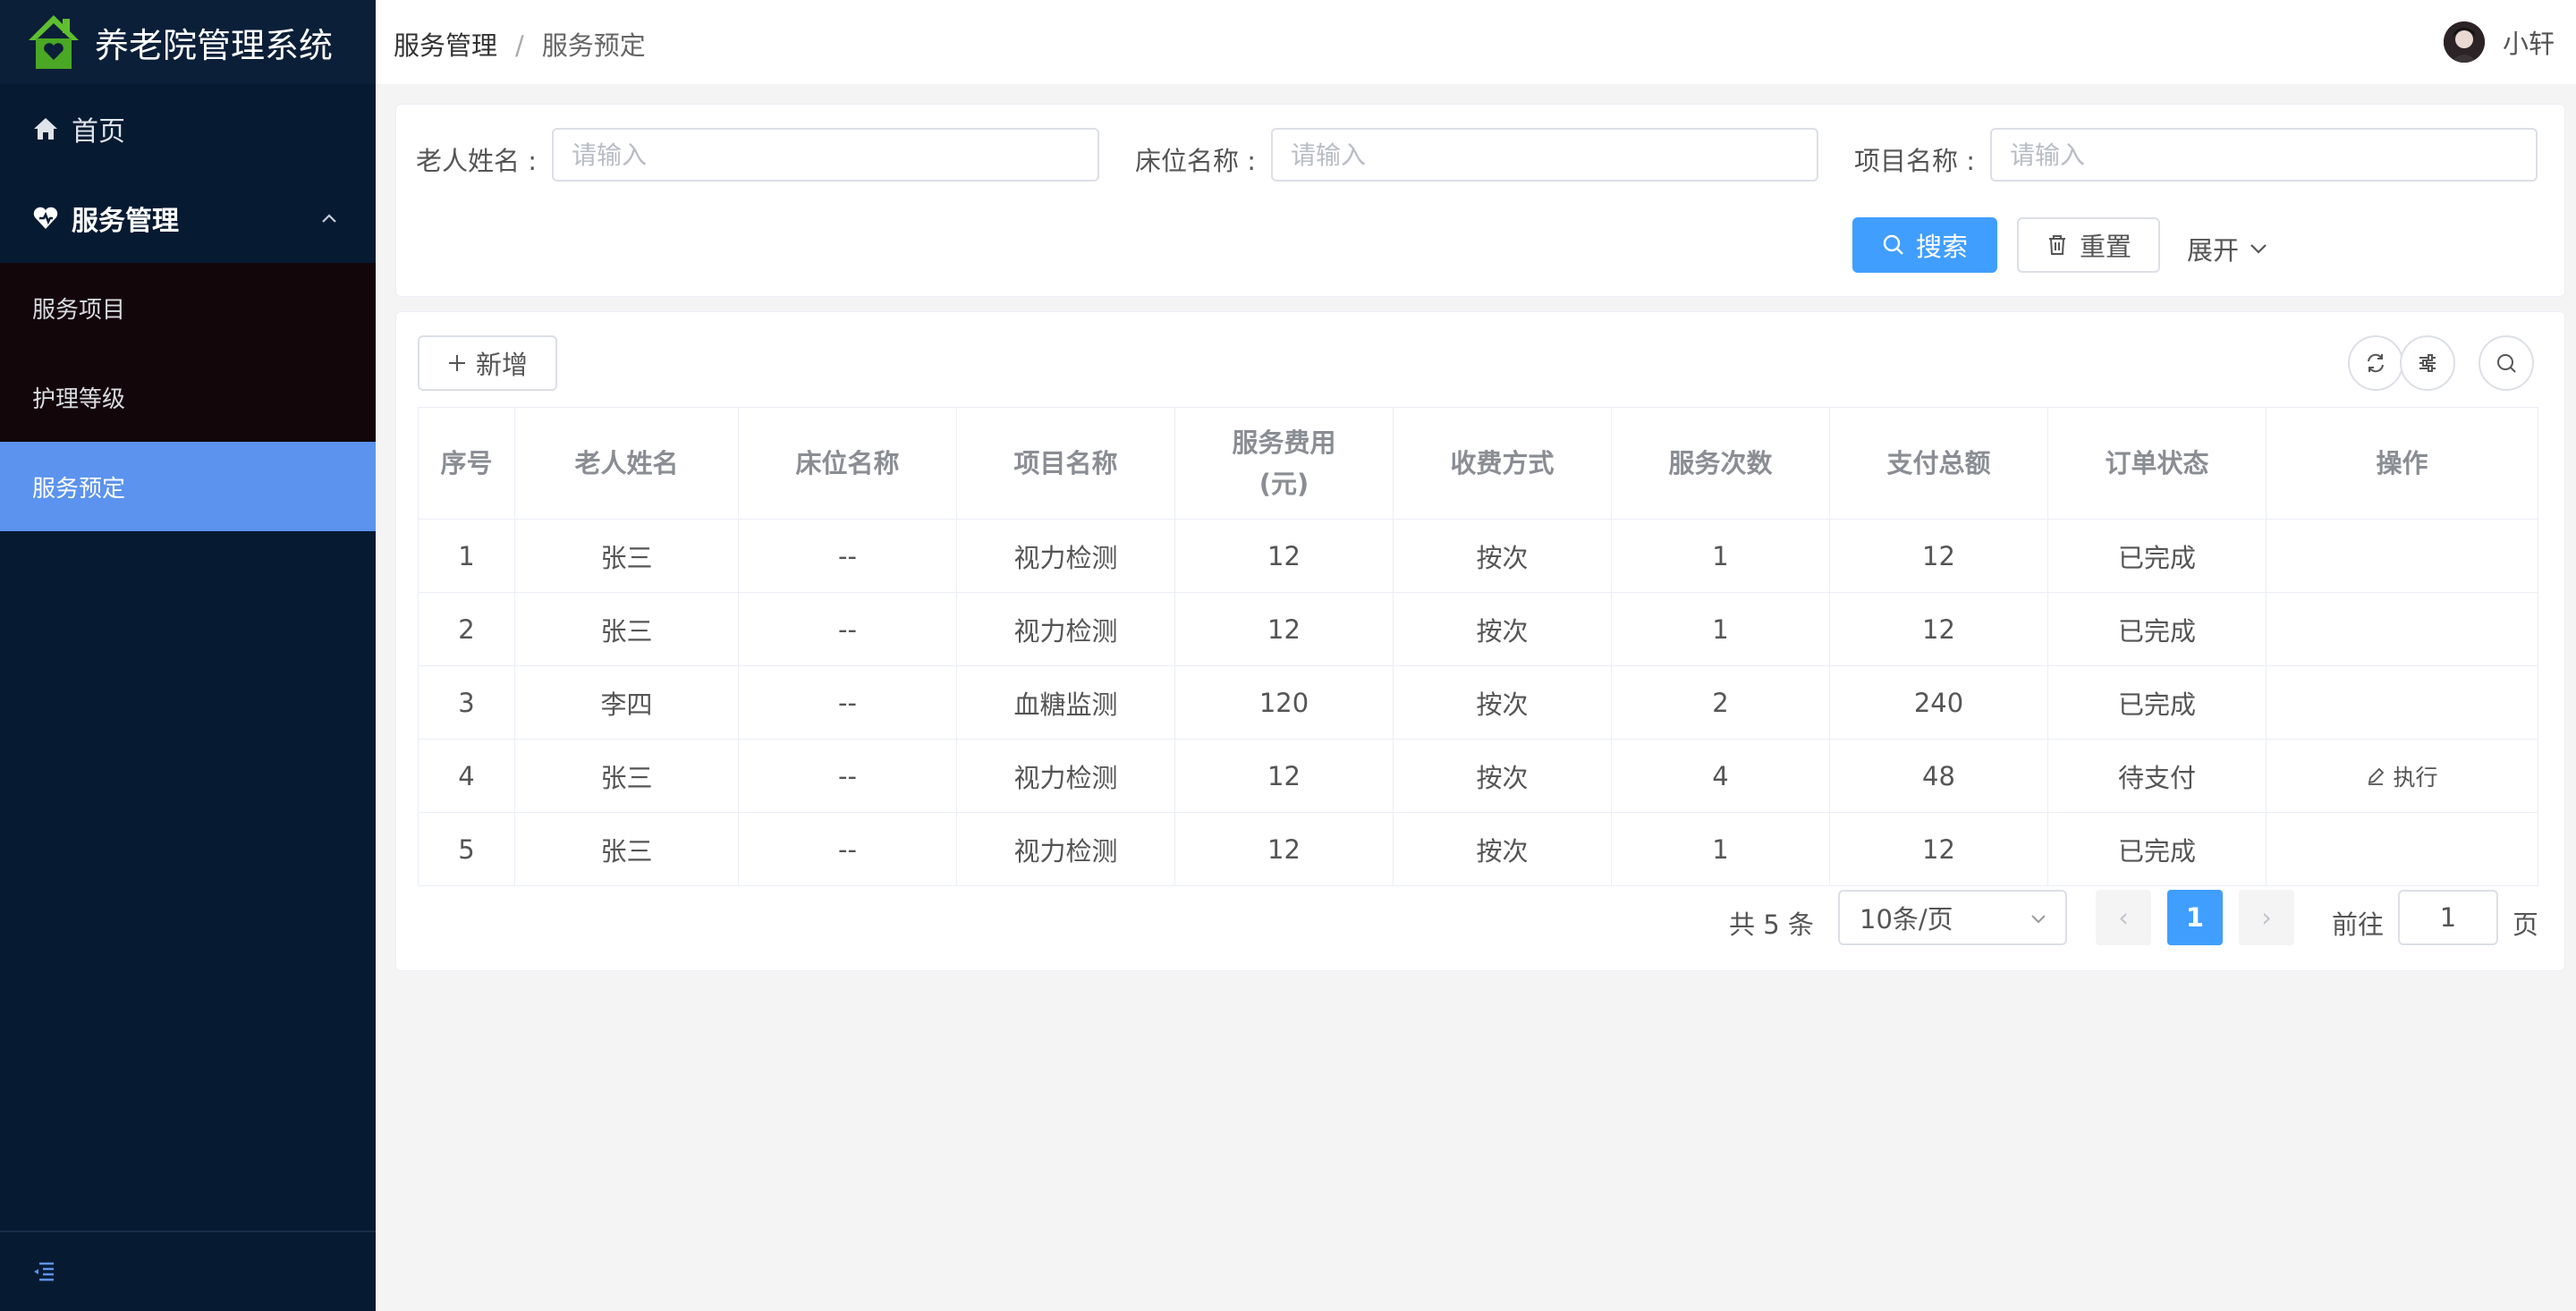  What do you see at coordinates (466, 776) in the screenshot?
I see `cell-index: 4` at bounding box center [466, 776].